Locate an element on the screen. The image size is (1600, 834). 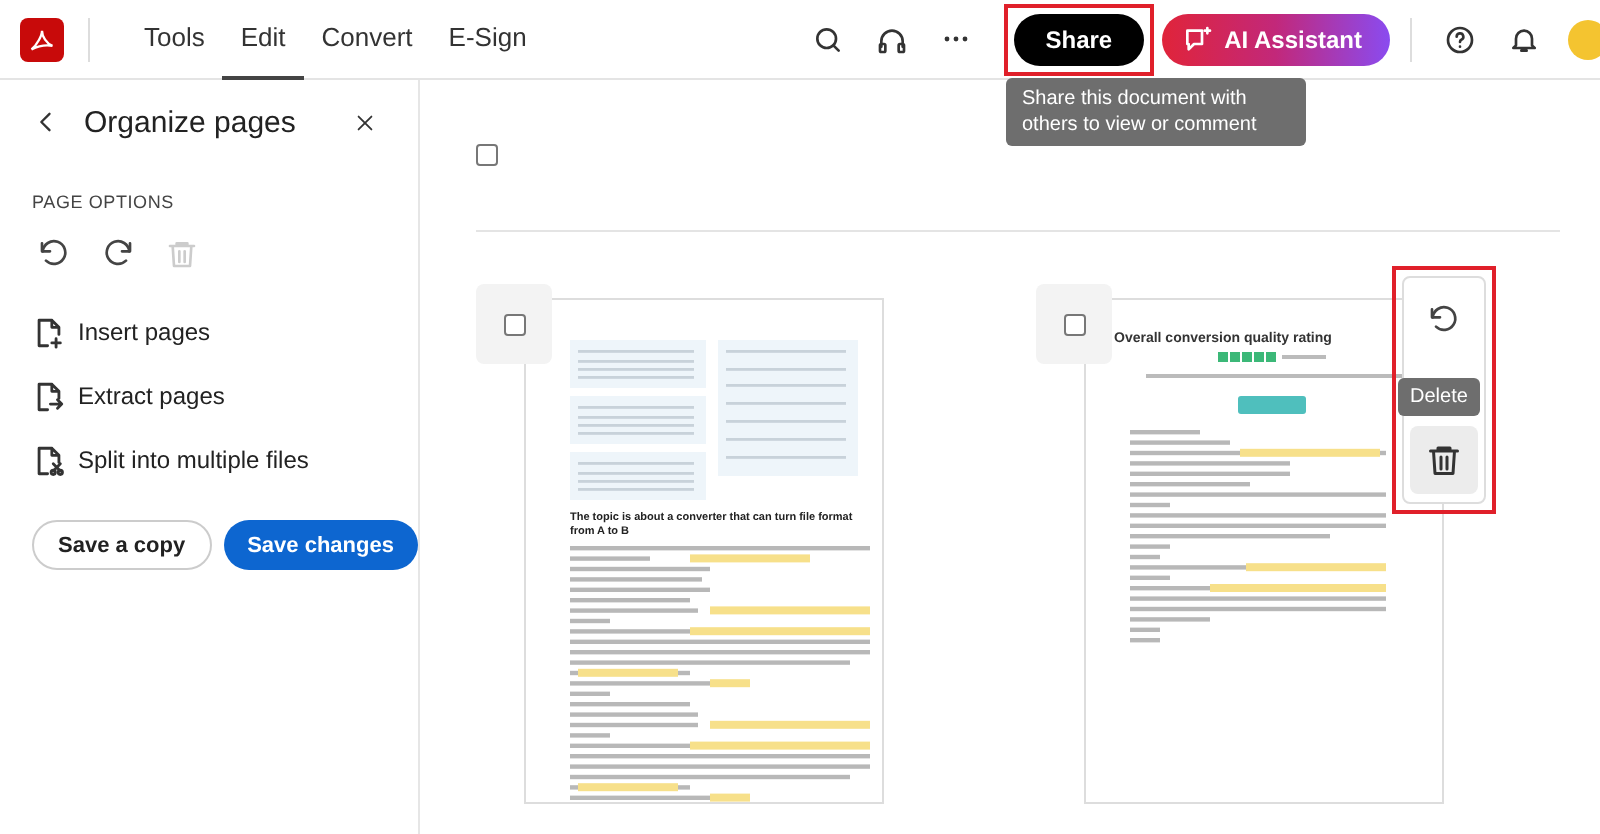
nav-tab: Edit is located at coordinates (263, 39).